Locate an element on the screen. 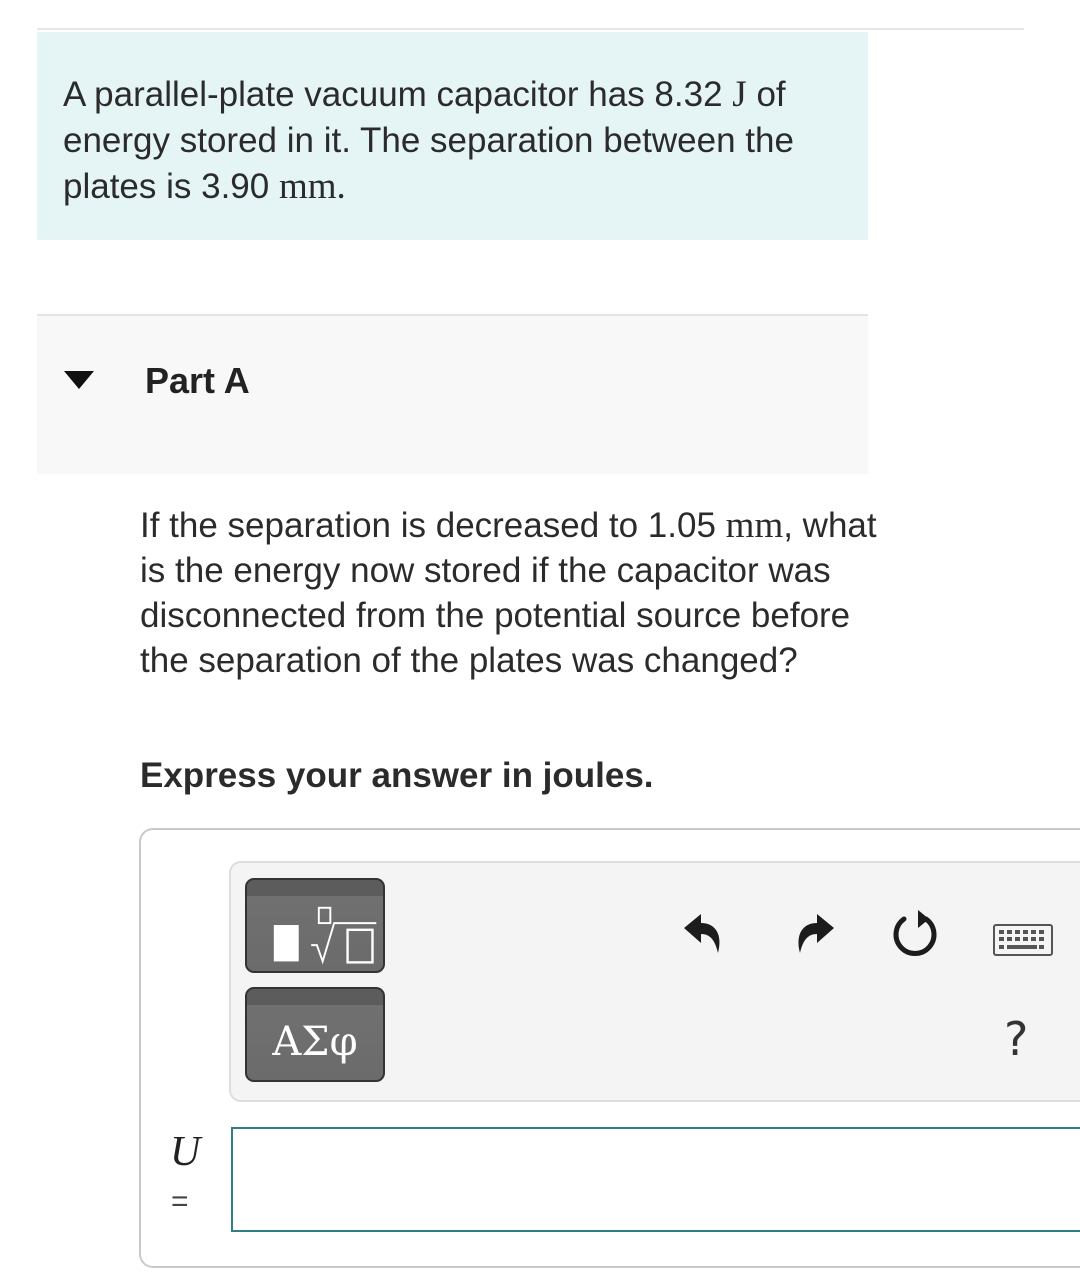 The height and width of the screenshot is (1273, 1080). greek-symbols-button: ΑΣφ is located at coordinates (315, 1034).